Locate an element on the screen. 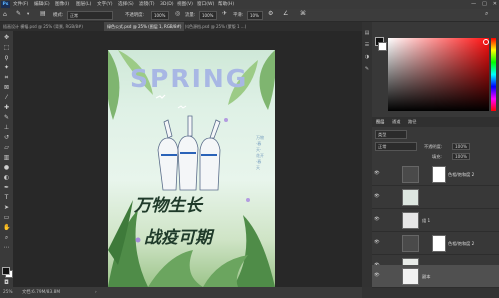 This screenshot has width=499, height=298. blur-tool-icon: ● is located at coordinates (6, 167).